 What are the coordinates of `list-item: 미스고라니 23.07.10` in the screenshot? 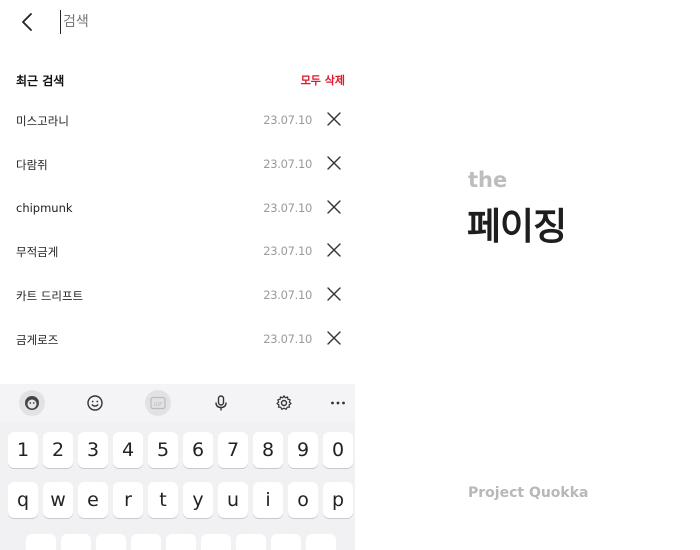 It's located at (177, 120).